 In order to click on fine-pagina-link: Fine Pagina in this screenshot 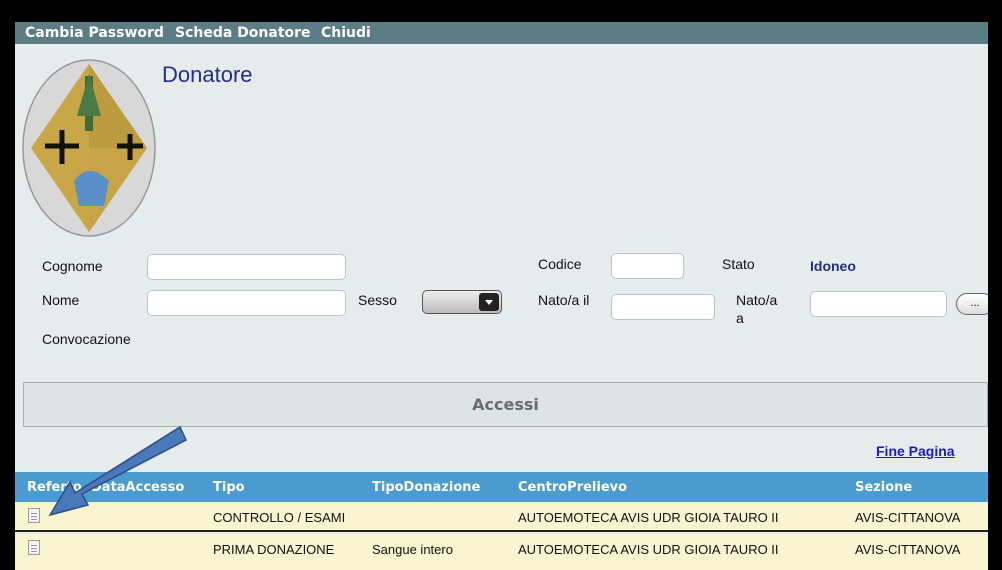, I will do `click(915, 451)`.